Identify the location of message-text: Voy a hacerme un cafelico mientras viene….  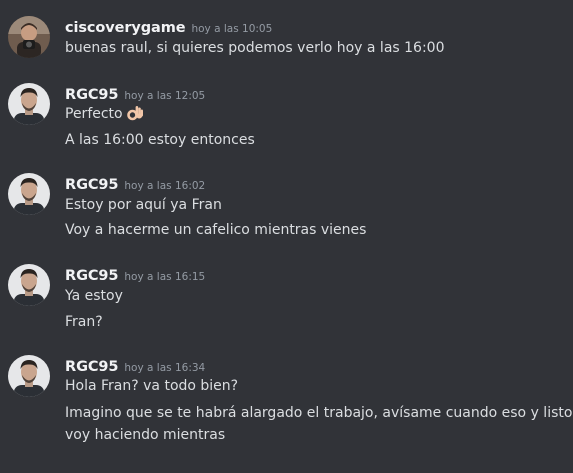
(216, 230).